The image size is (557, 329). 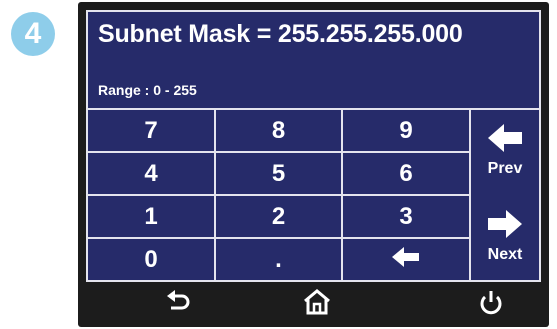 I want to click on backspace-key, so click(x=407, y=259).